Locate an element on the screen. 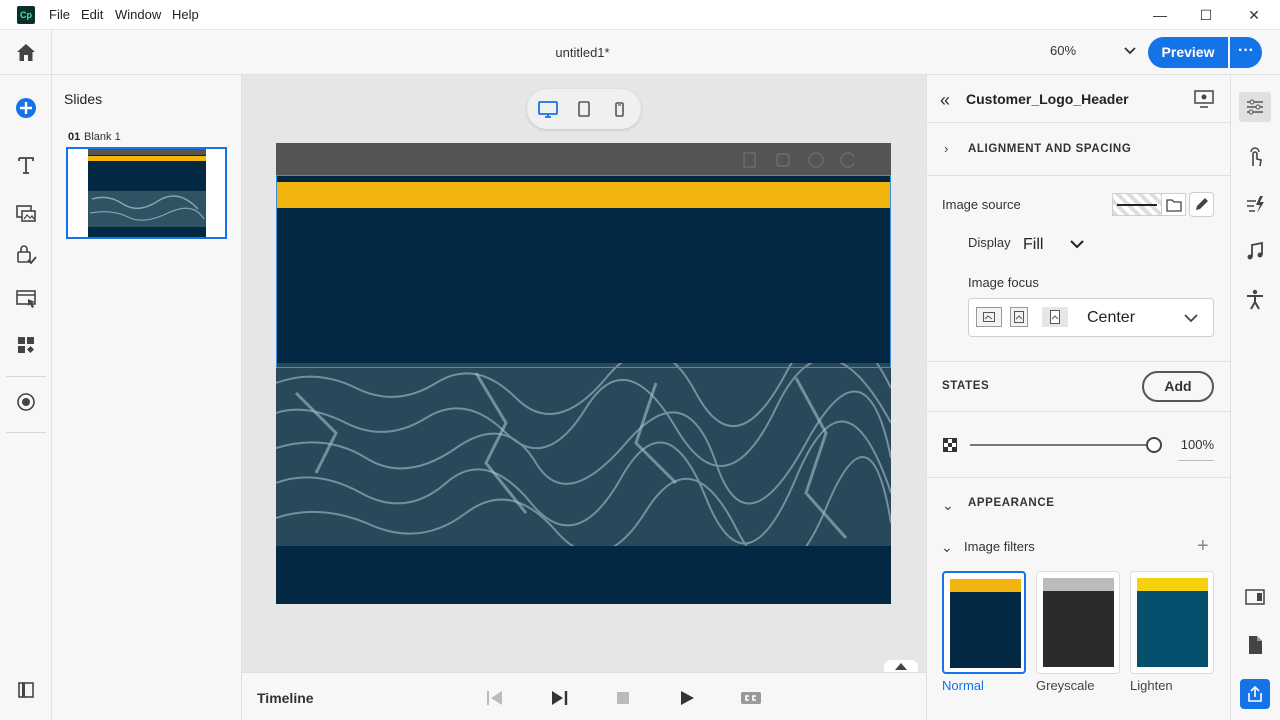  share-button is located at coordinates (1255, 694).